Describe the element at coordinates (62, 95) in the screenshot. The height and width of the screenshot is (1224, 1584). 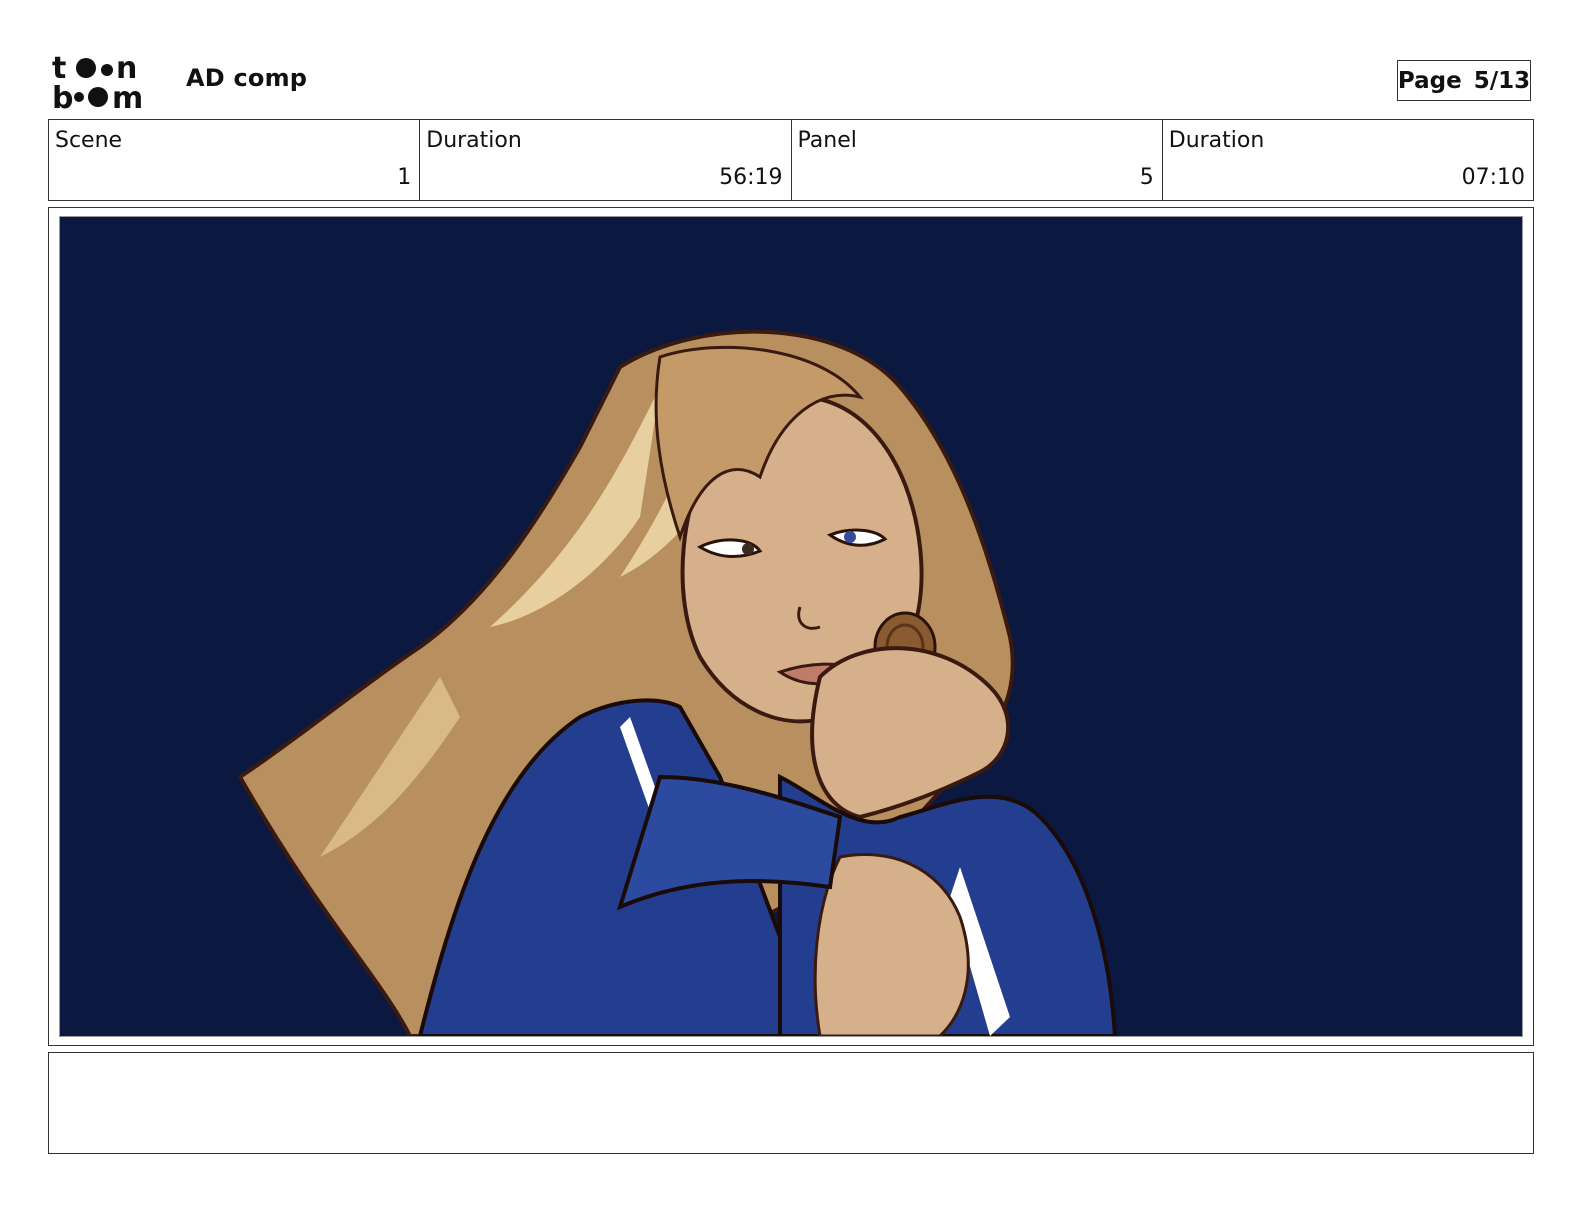
I see `svg-text: b` at that location.